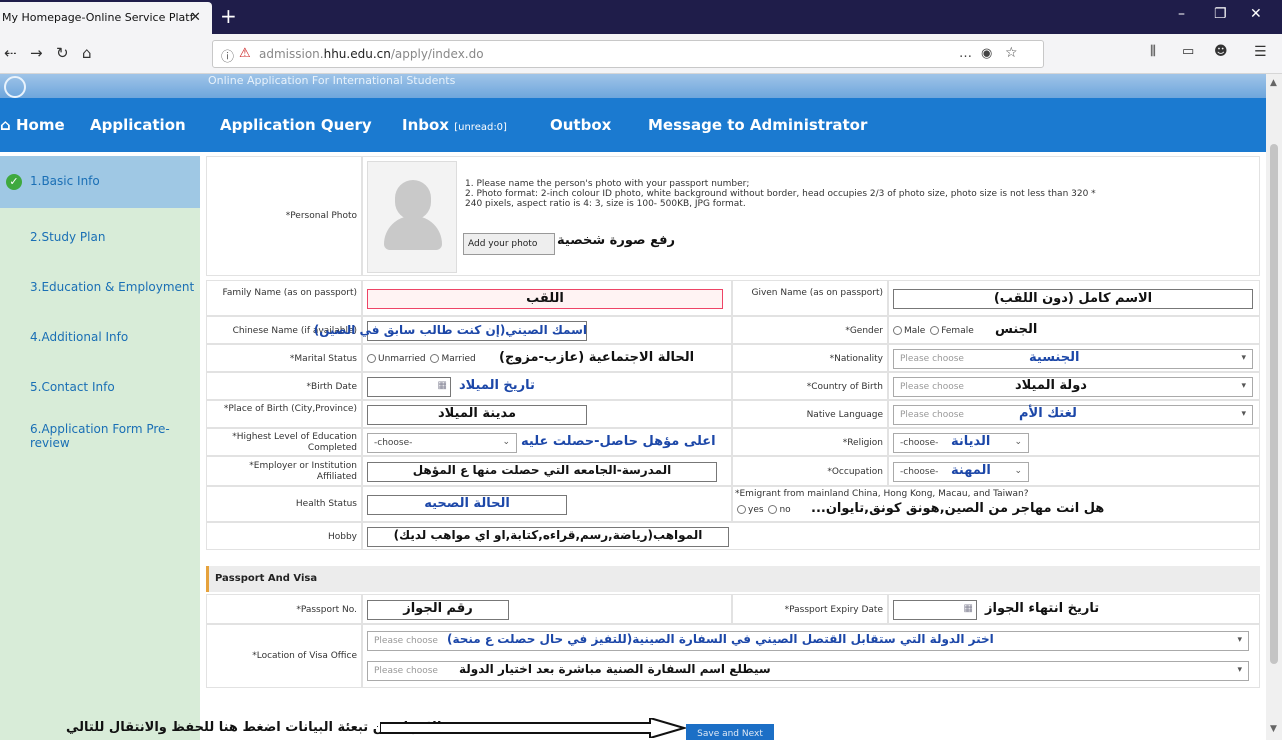 This screenshot has width=1282, height=740. What do you see at coordinates (112, 287) in the screenshot?
I see `sidebar-item-education: 3.Education & Employment` at bounding box center [112, 287].